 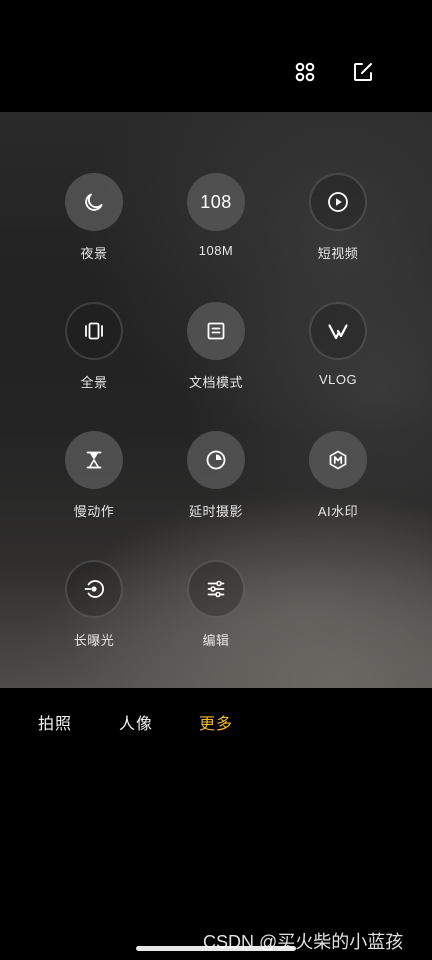 I want to click on mode-timelapse: 延时摄影, so click(x=216, y=481).